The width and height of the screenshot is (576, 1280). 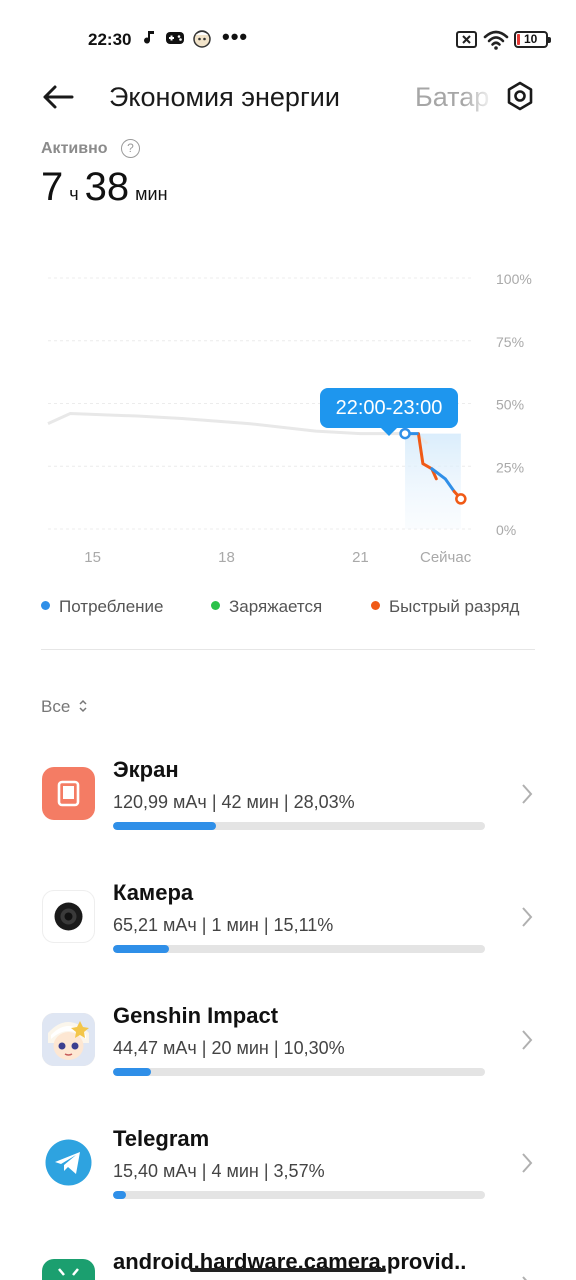 What do you see at coordinates (219, 1171) in the screenshot?
I see `app-stats: 15,40 мАч | 4 мин | 3,57%` at bounding box center [219, 1171].